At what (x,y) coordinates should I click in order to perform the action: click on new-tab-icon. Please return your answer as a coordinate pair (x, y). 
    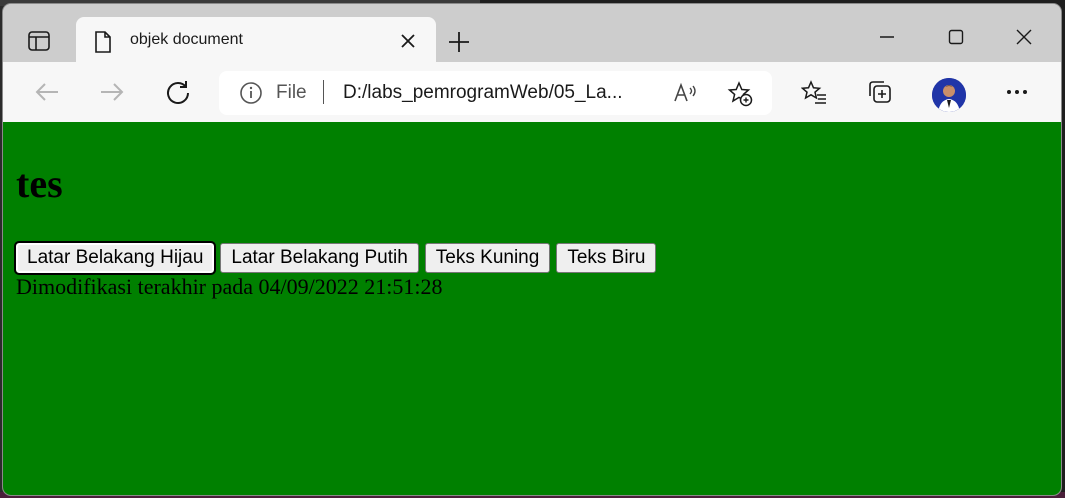
    Looking at the image, I should click on (459, 42).